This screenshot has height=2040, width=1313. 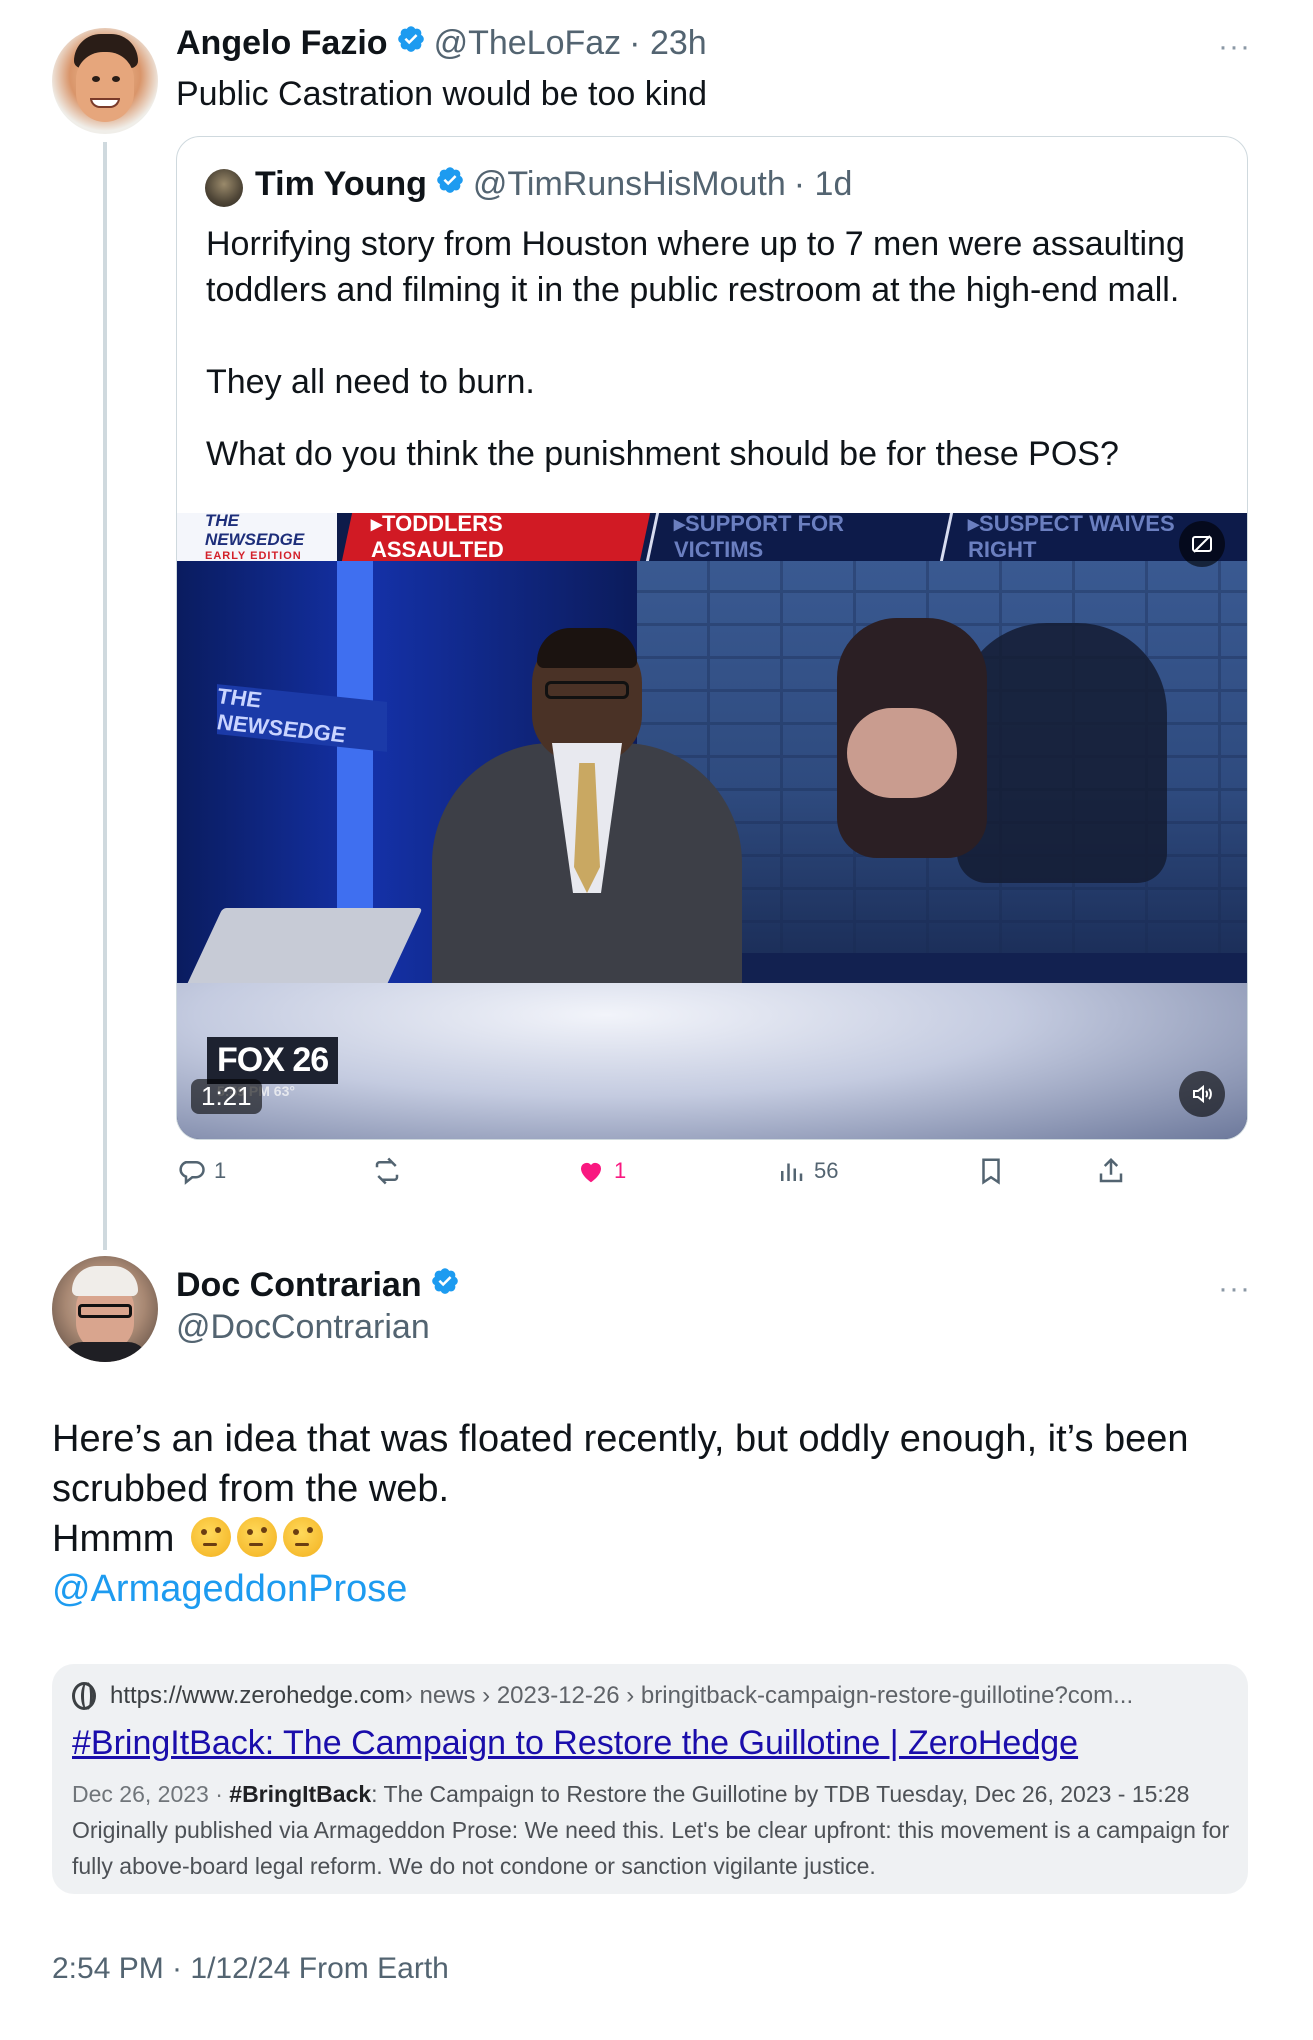 I want to click on views-count: 56, so click(x=826, y=1170).